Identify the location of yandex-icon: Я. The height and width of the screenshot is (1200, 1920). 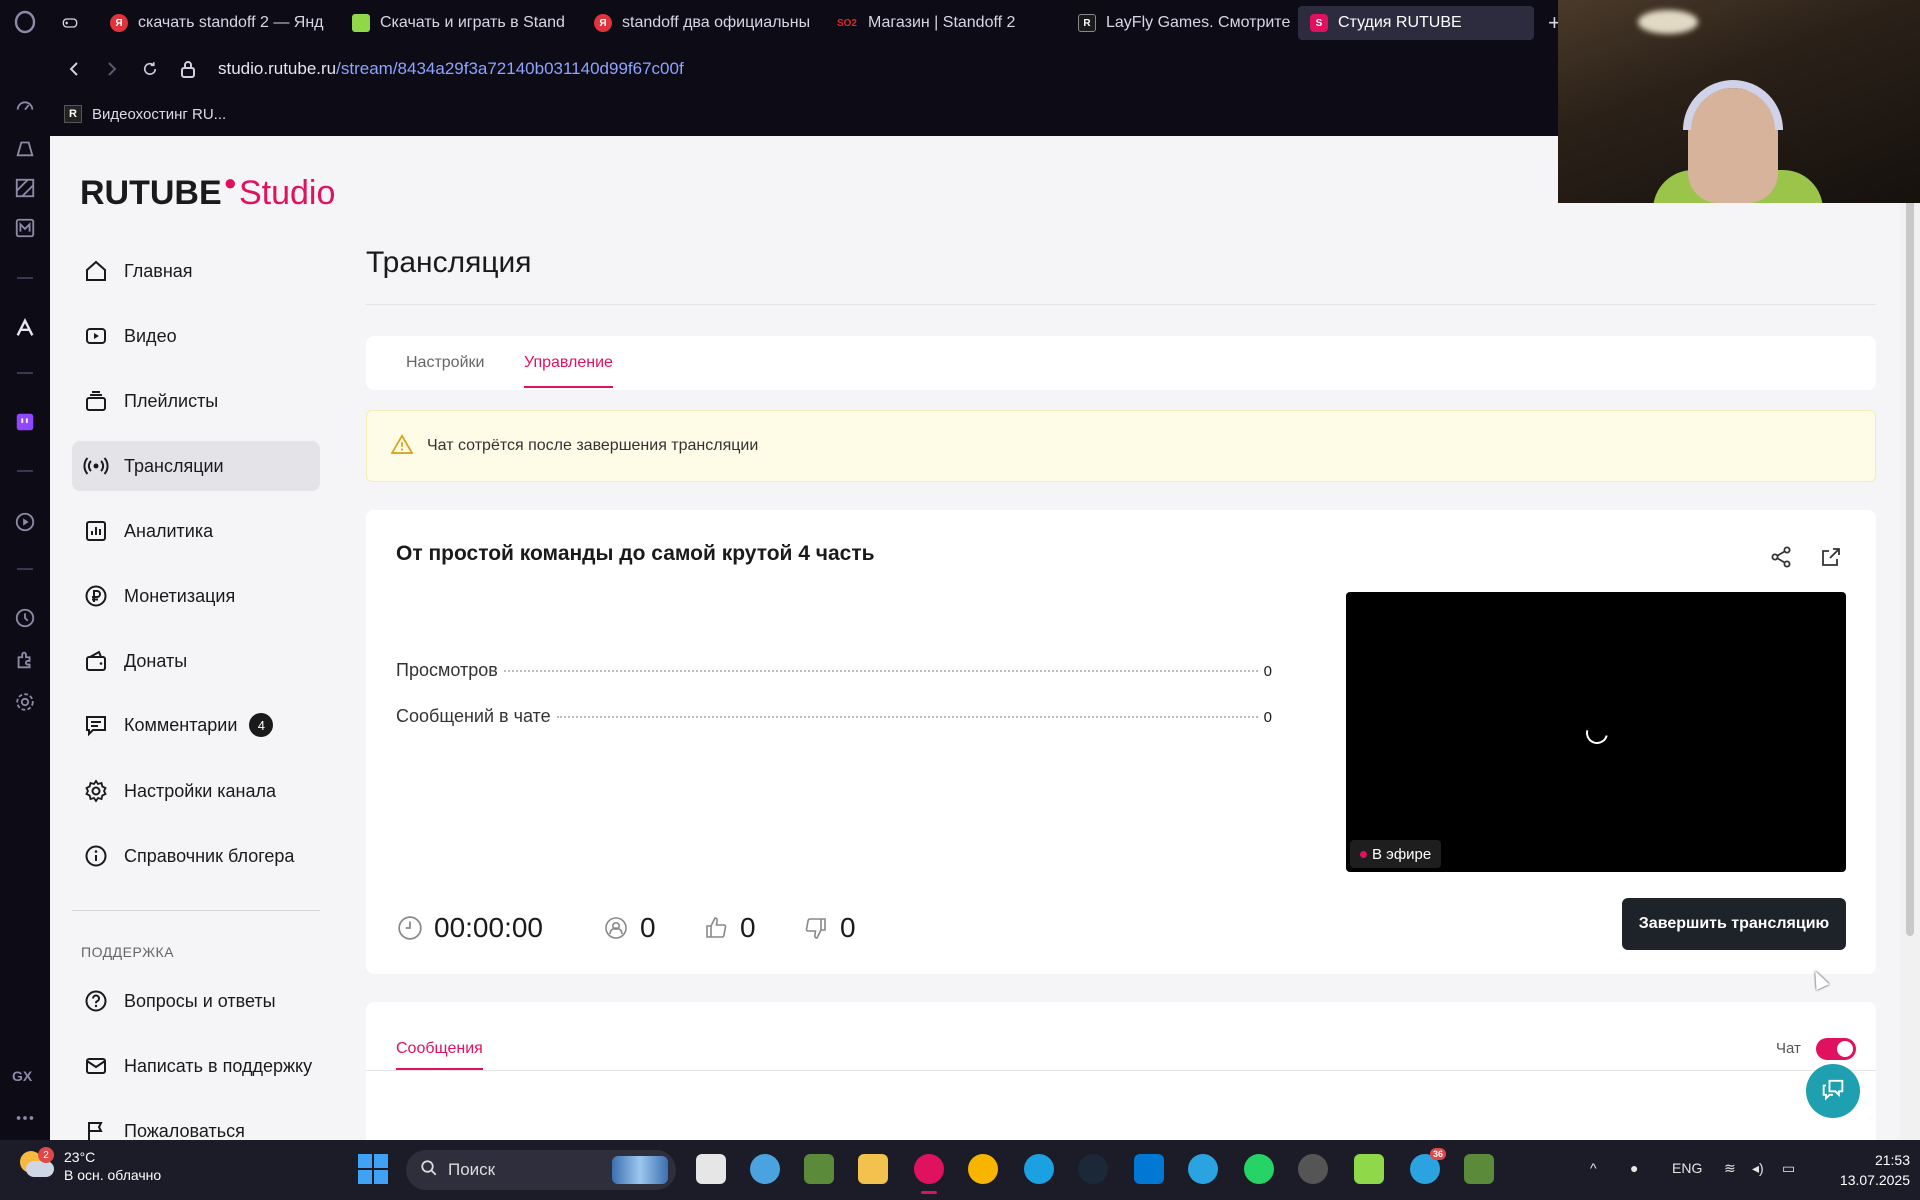
(603, 23).